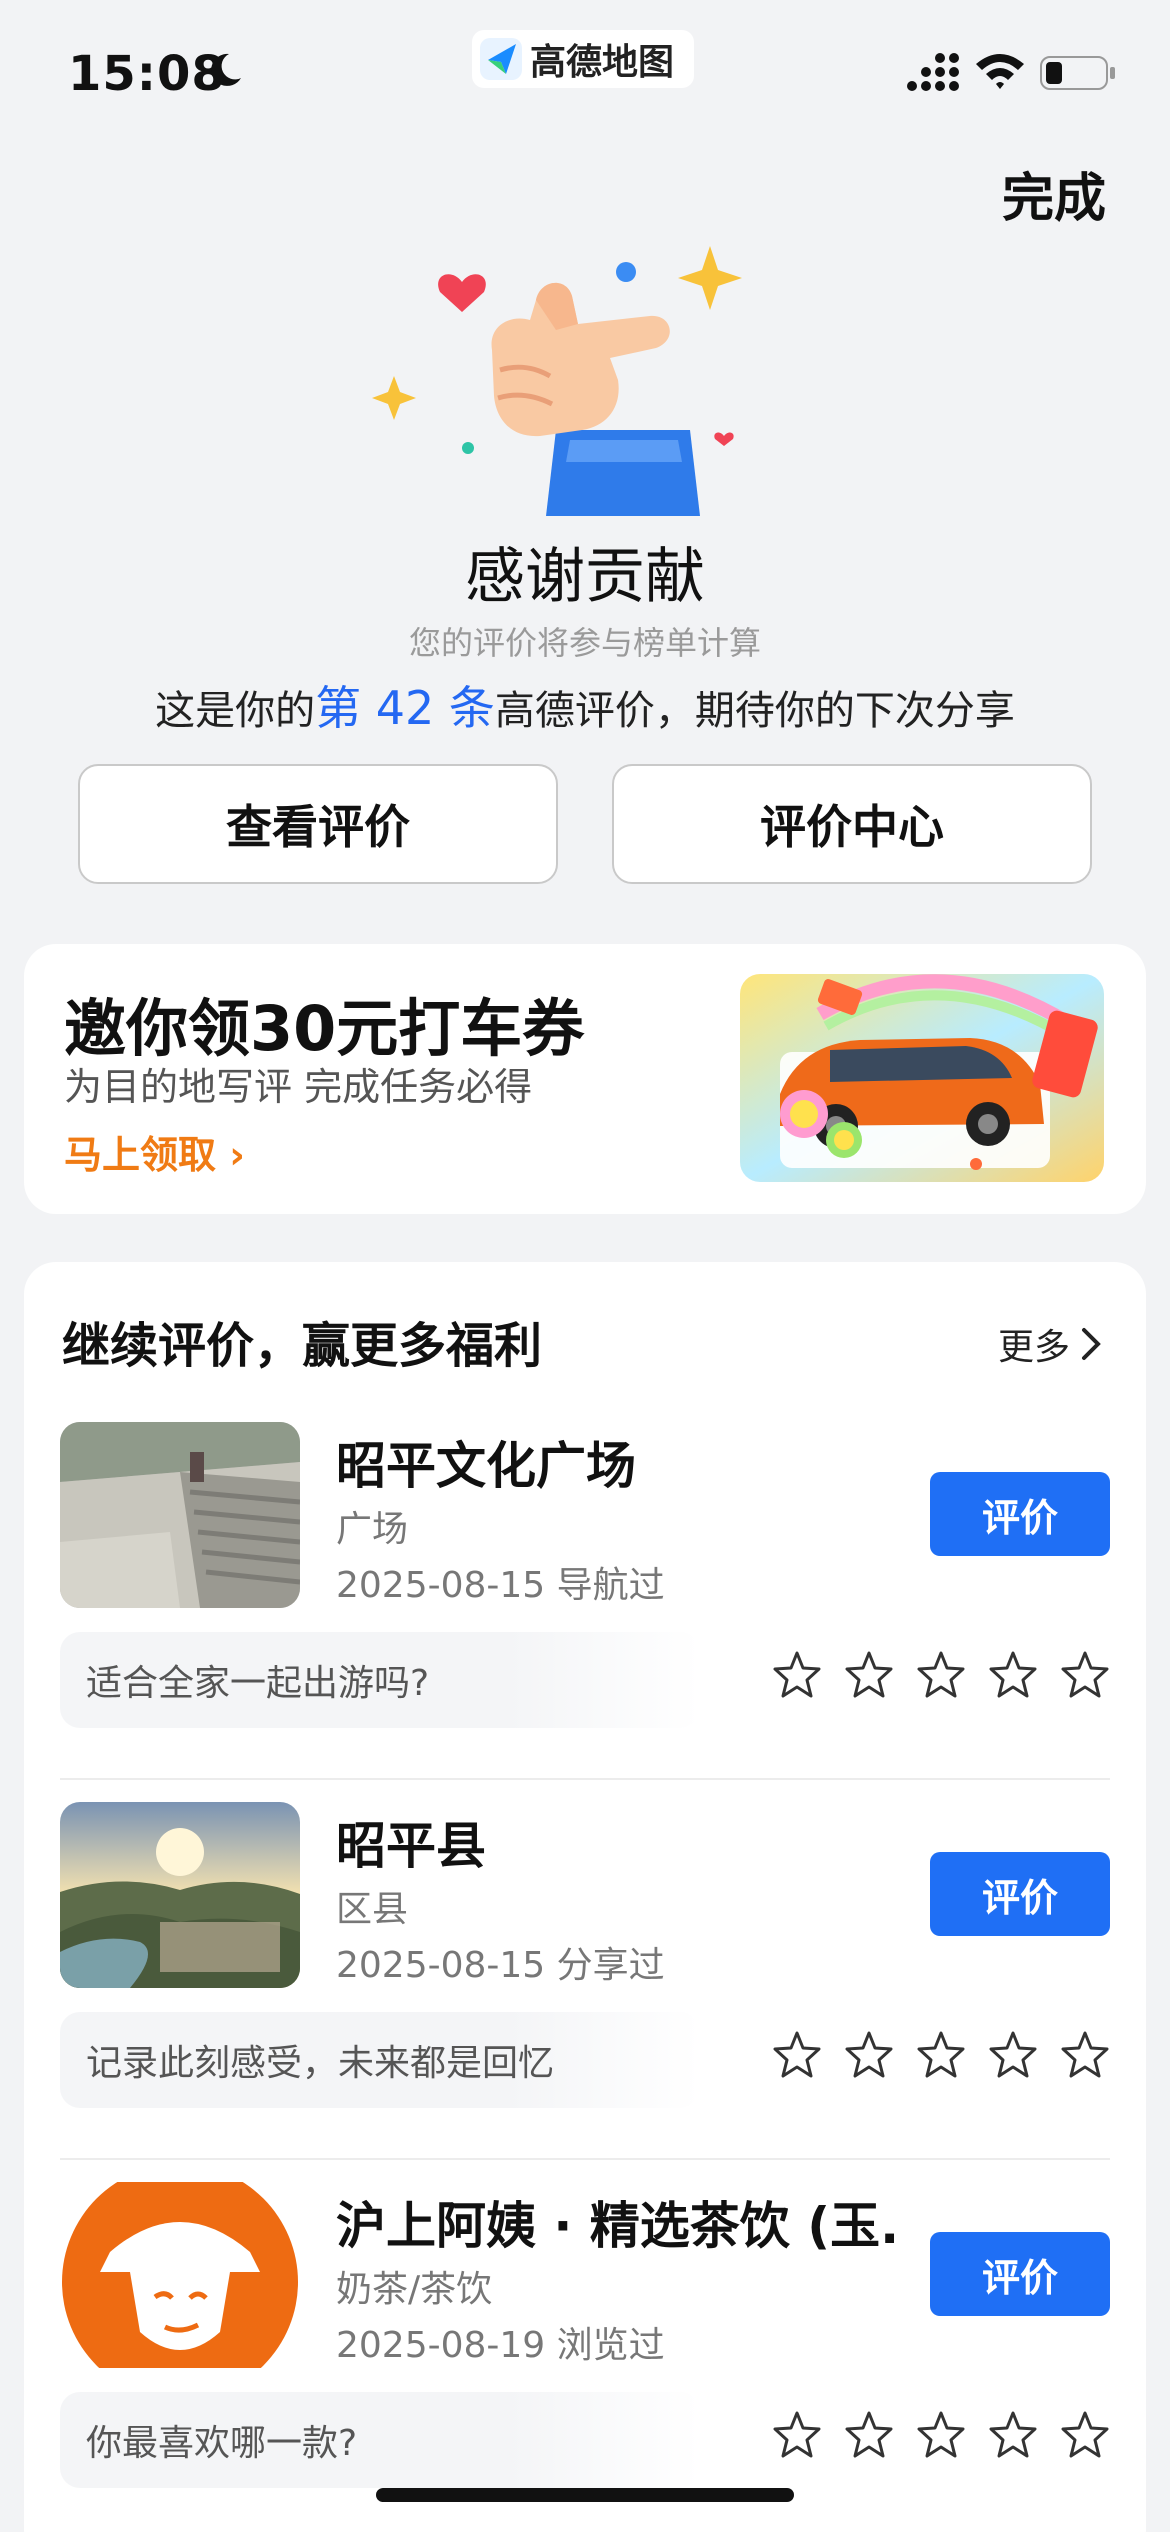  Describe the element at coordinates (180, 1895) in the screenshot. I see `place-thumbnail-aerial-town` at that location.